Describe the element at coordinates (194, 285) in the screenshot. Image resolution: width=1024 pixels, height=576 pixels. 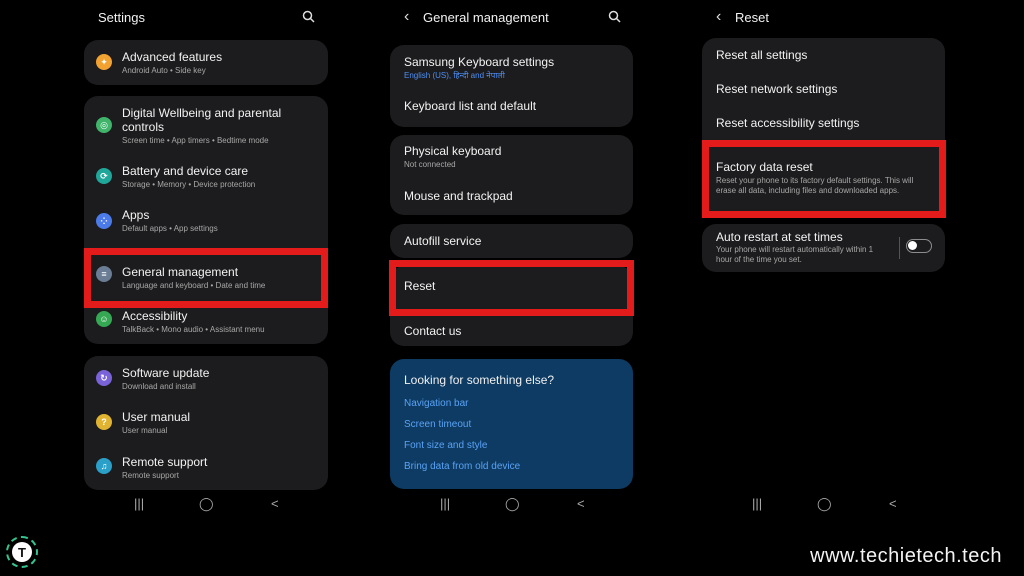
I see `item-subtitle: Language and keyboard • Date and time` at that location.